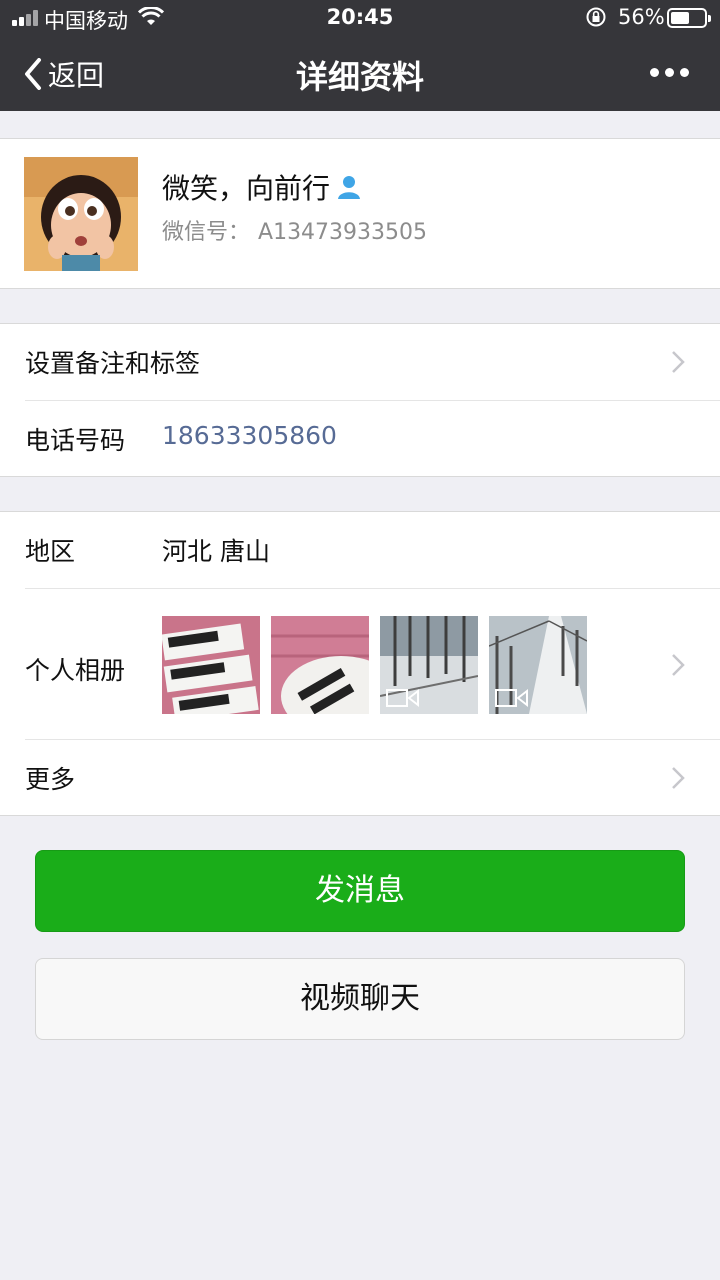  I want to click on battery-icon, so click(689, 18).